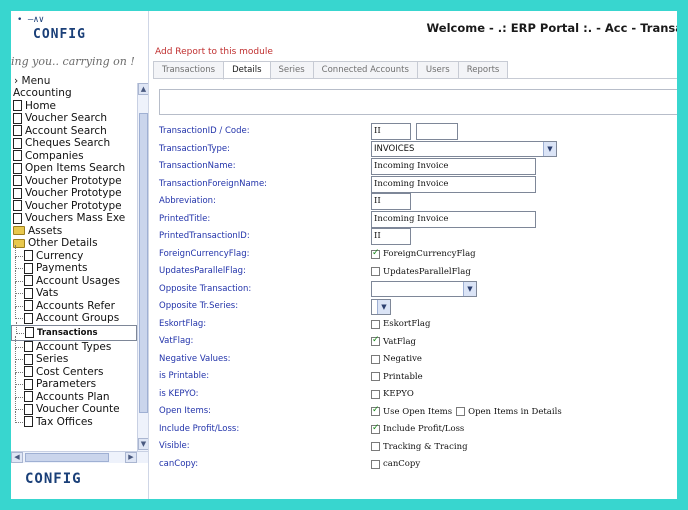 This screenshot has height=510, width=688. What do you see at coordinates (74, 266) in the screenshot?
I see `sidebar-item-payments: Payments` at bounding box center [74, 266].